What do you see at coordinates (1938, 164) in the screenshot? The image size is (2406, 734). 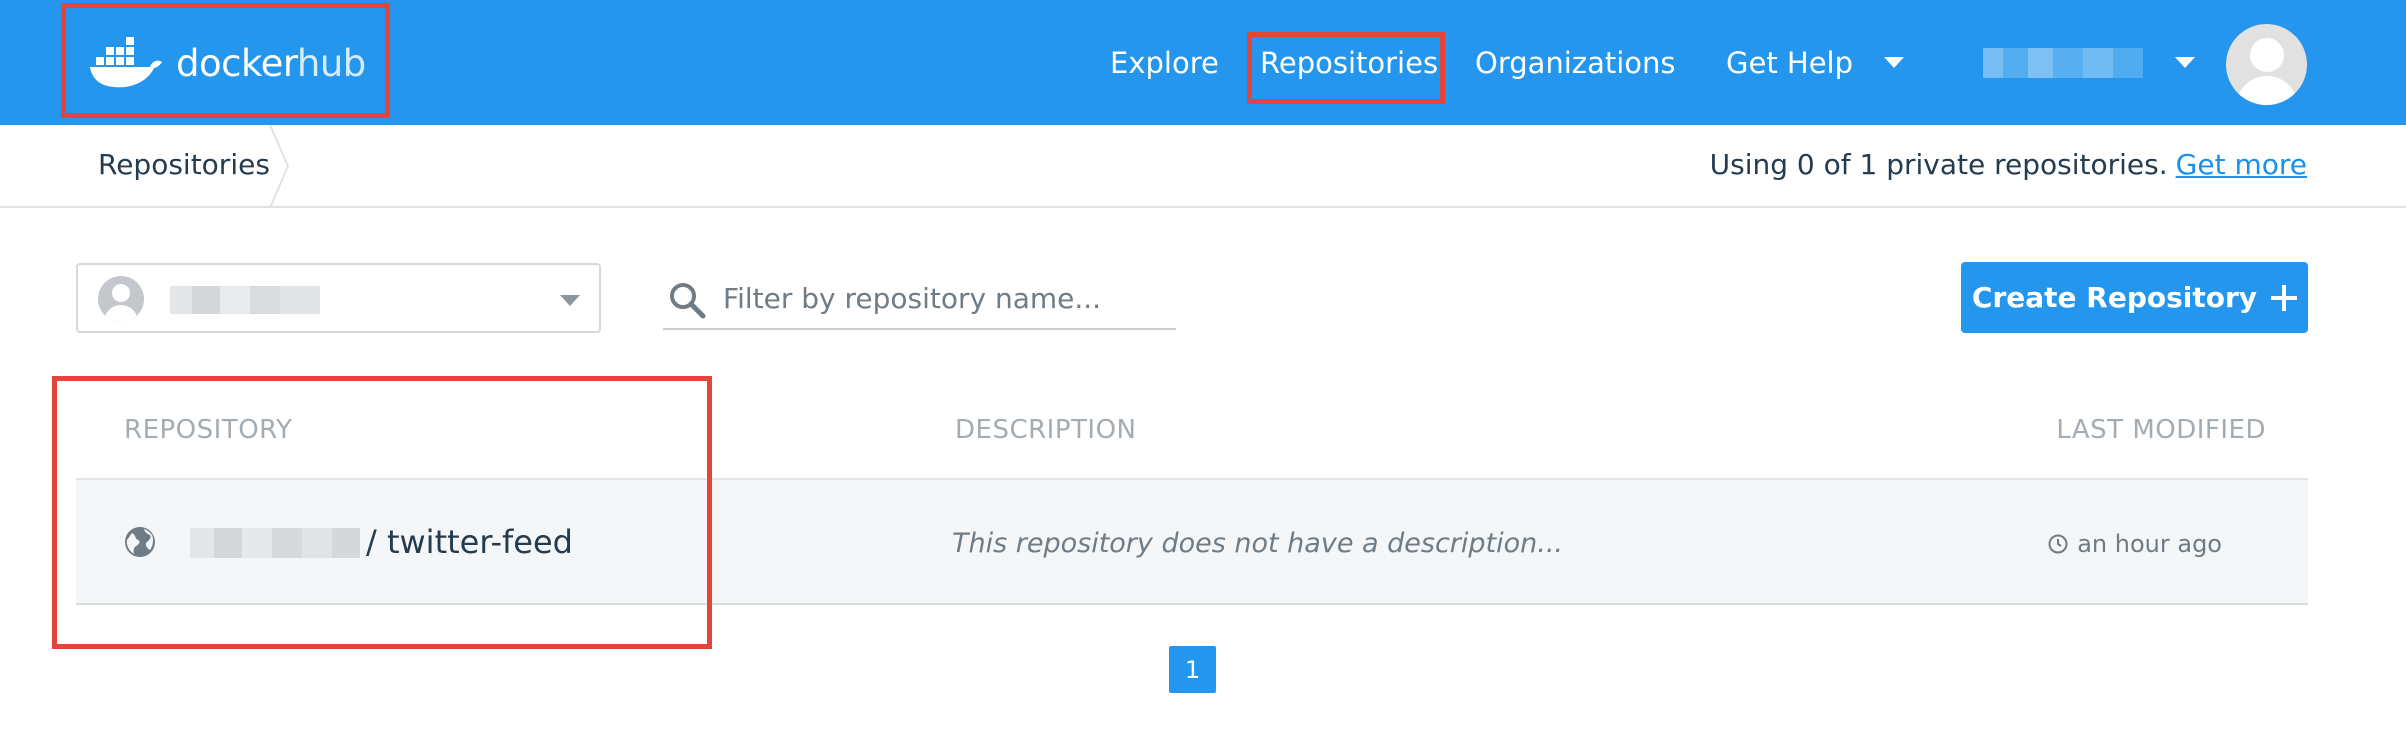 I see `usage-text: Using 0 of 1 private repositories.` at bounding box center [1938, 164].